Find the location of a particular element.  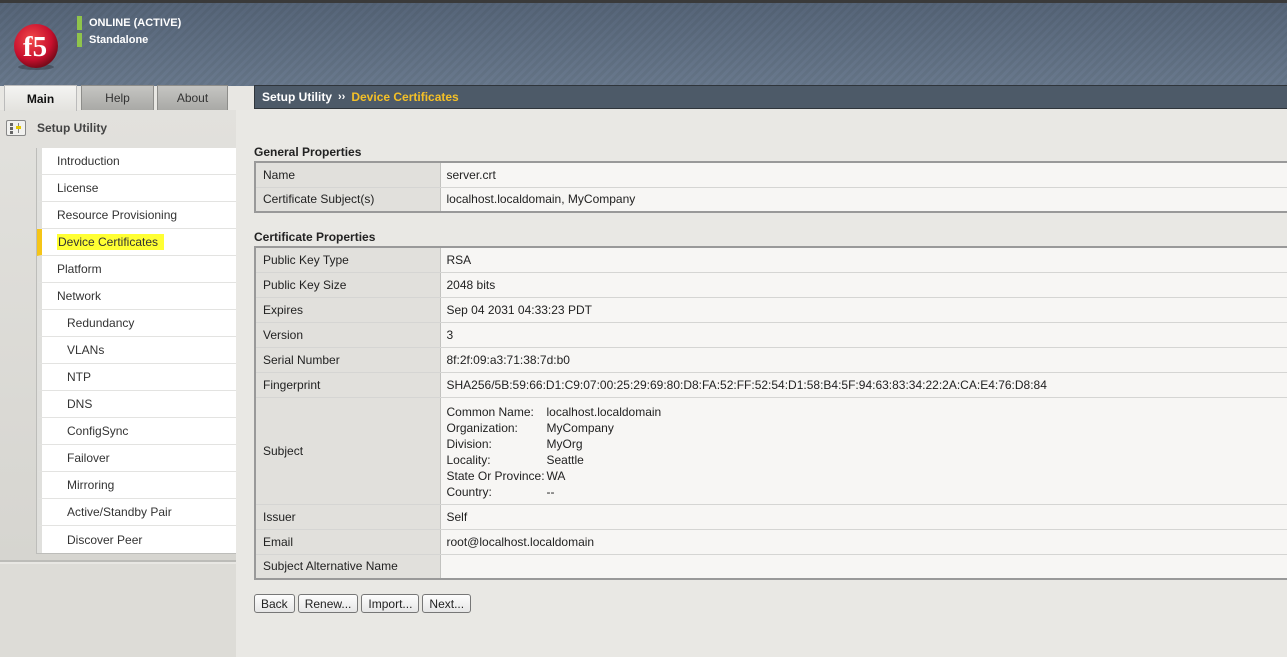

expires-value: Sep 04 2031 04:33:23 PDT is located at coordinates (863, 310).